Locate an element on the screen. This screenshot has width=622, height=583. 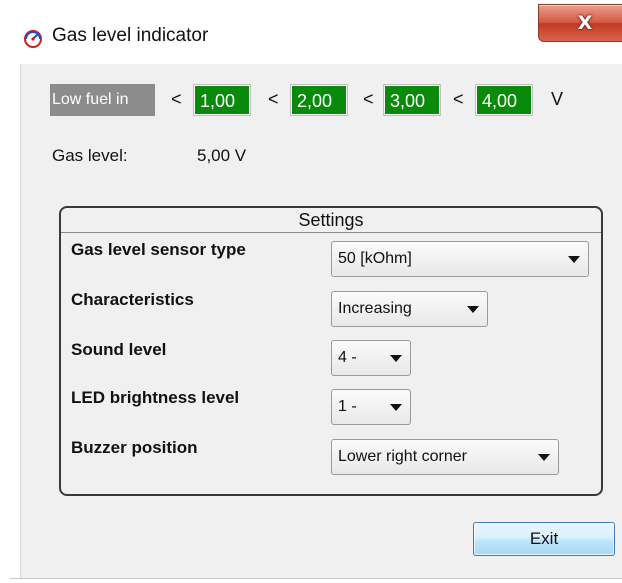
sensor-type-select: 50 [kOhm] is located at coordinates (460, 259).